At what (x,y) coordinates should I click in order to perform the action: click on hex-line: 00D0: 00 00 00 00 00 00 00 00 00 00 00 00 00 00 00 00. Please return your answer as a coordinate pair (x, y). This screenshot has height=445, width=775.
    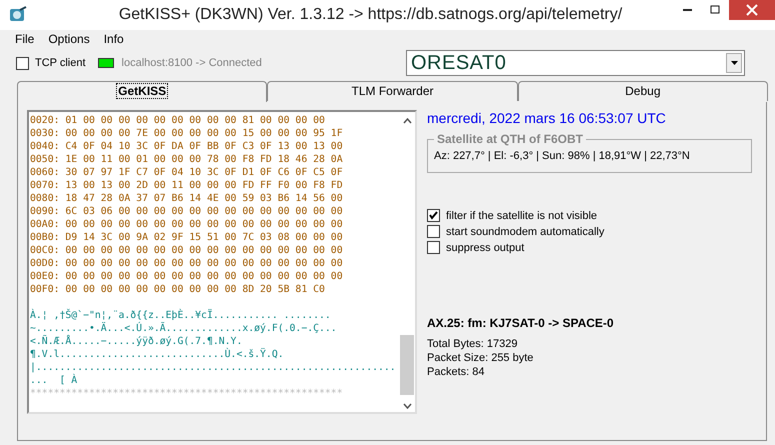
    Looking at the image, I should click on (187, 263).